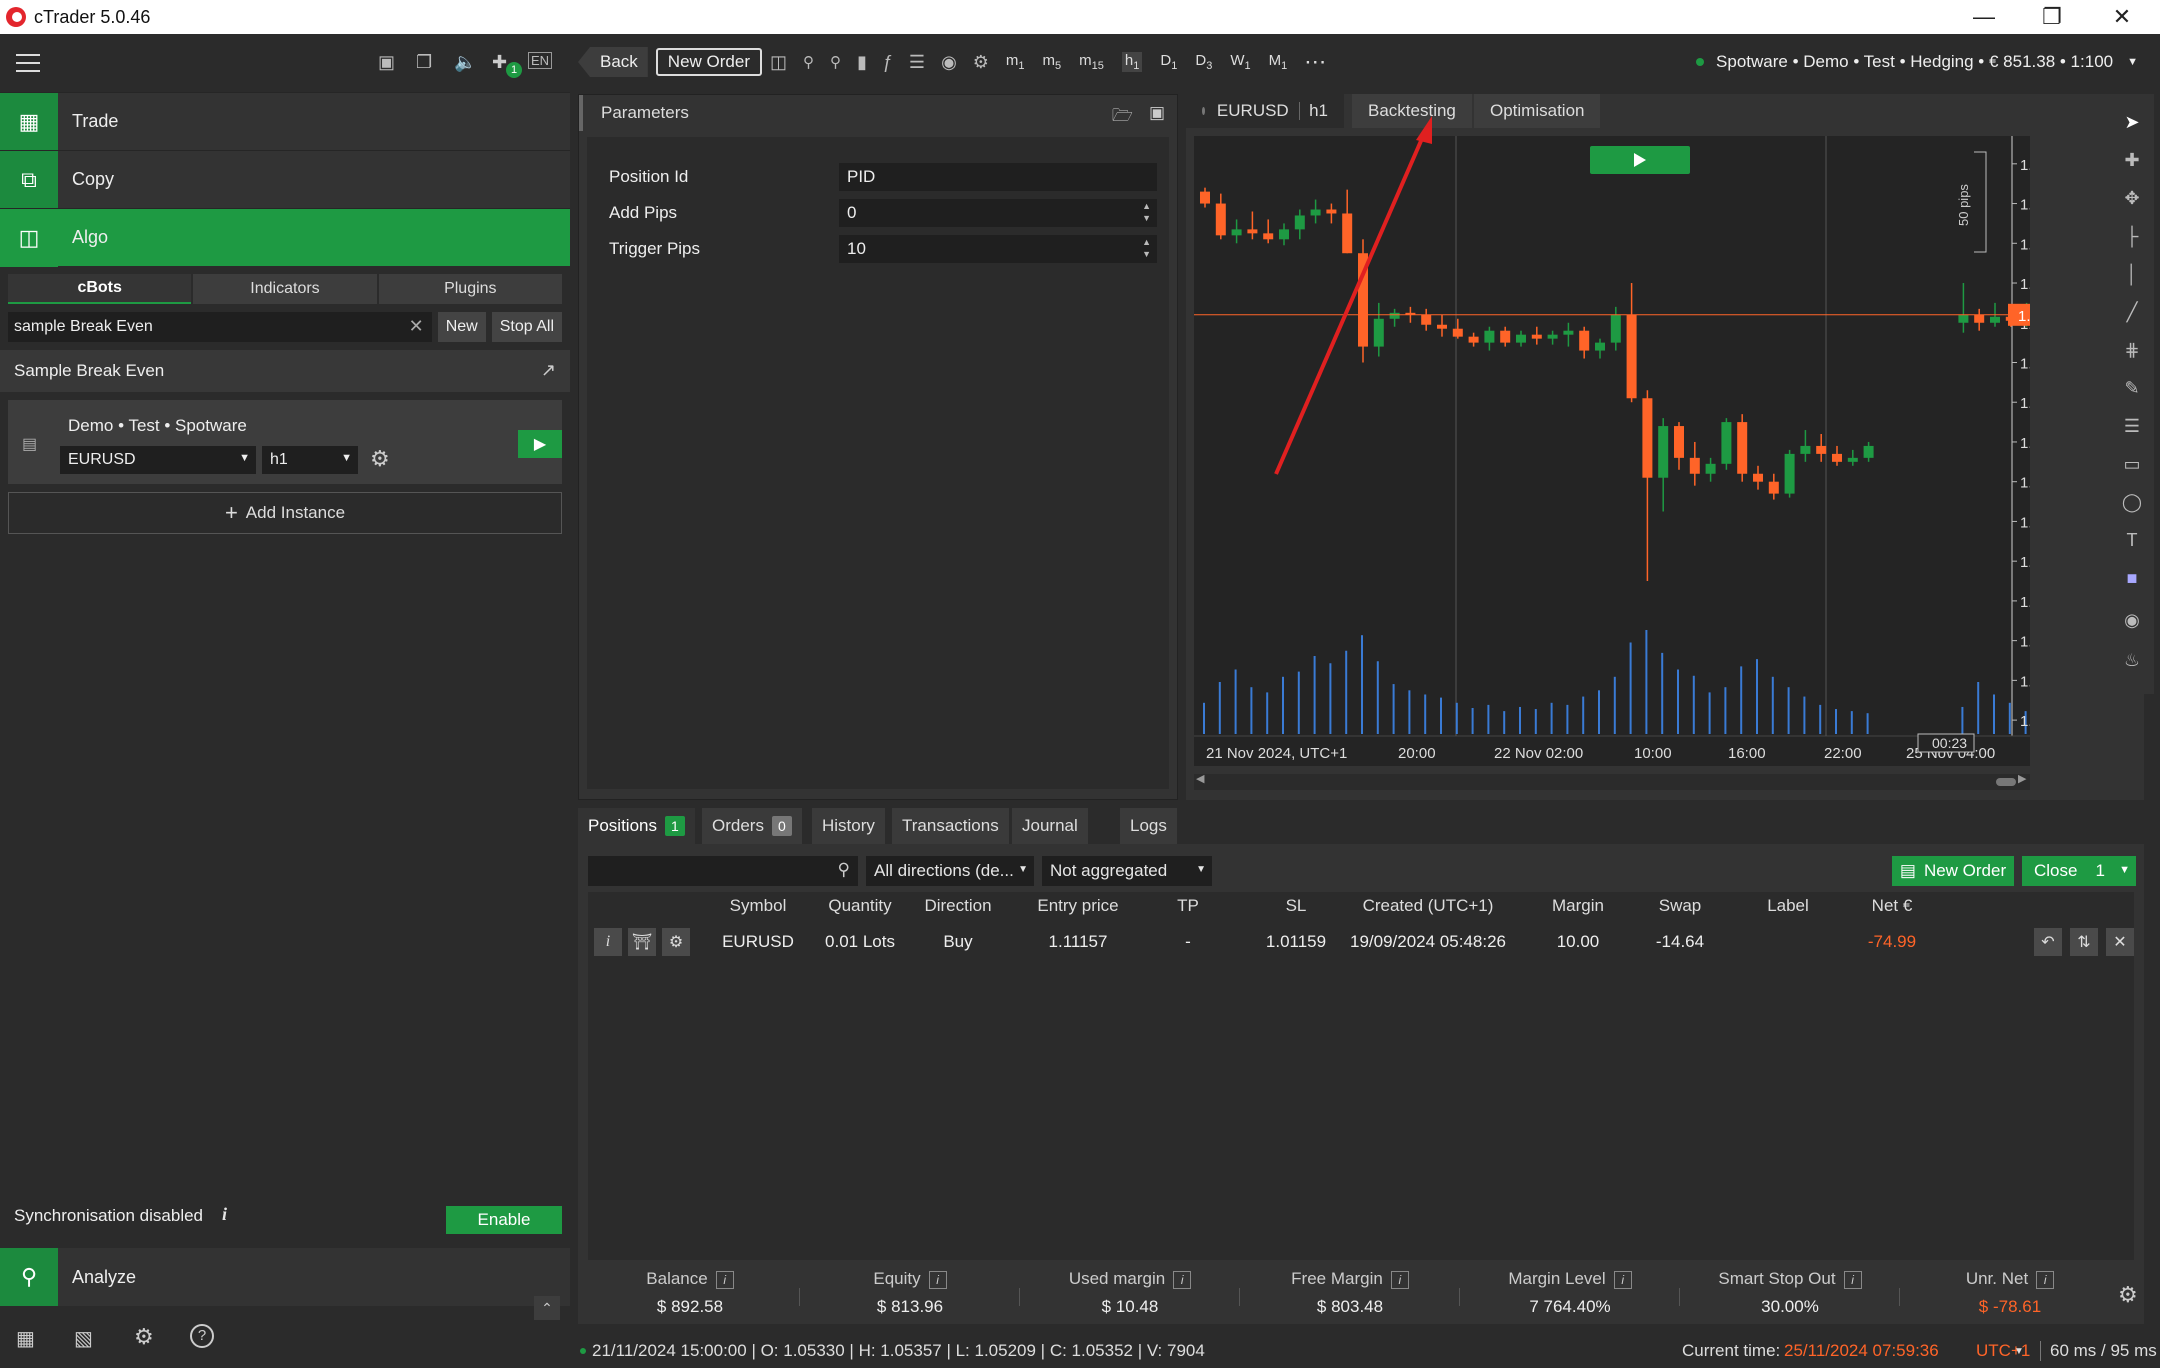 This screenshot has width=2160, height=1368. Describe the element at coordinates (548, 370) in the screenshot. I see `open-external-icon: ↗` at that location.